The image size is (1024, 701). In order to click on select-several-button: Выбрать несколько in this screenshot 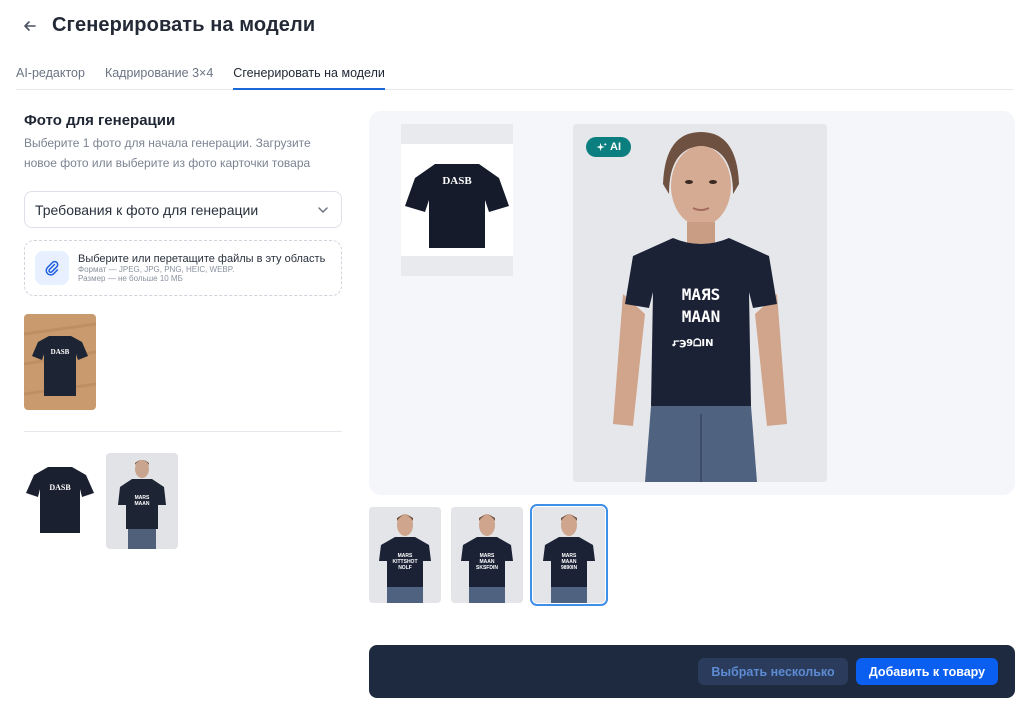, I will do `click(773, 671)`.